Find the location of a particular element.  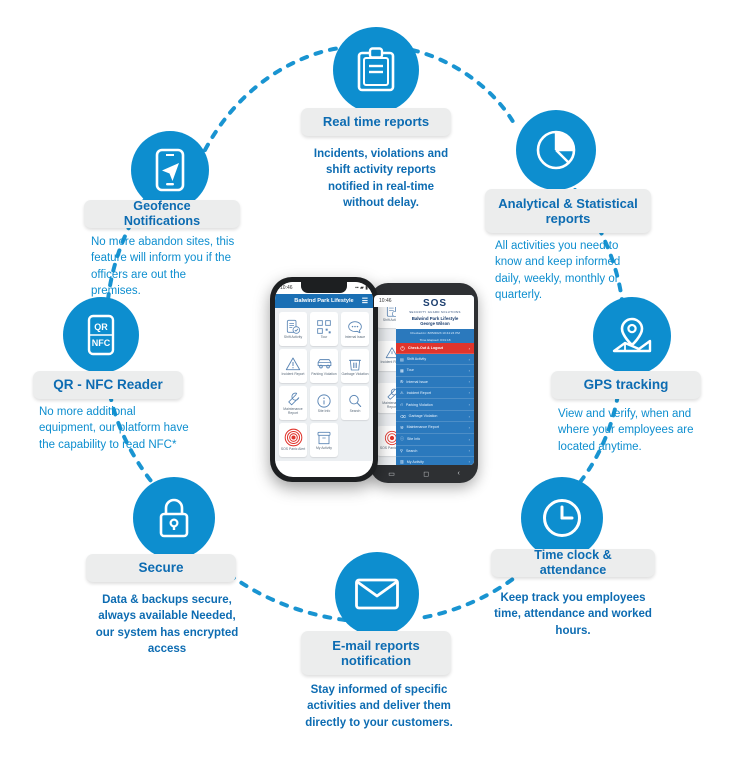

chat-bubble-icon: ✇ is located at coordinates (402, 382).